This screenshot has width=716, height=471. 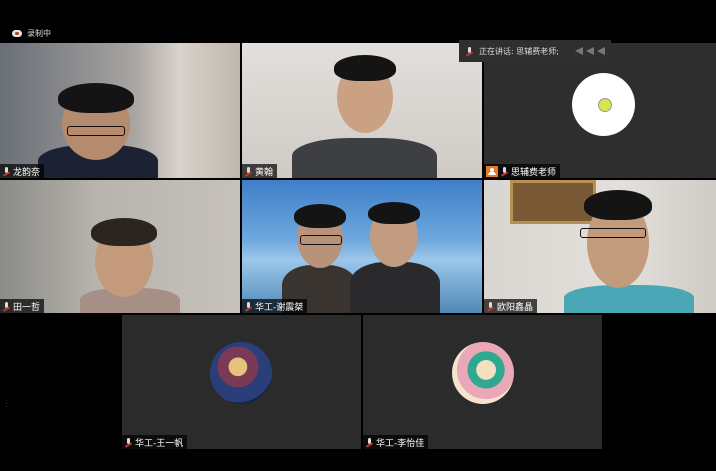 I want to click on recording-indicator: 录制中, so click(x=31, y=33).